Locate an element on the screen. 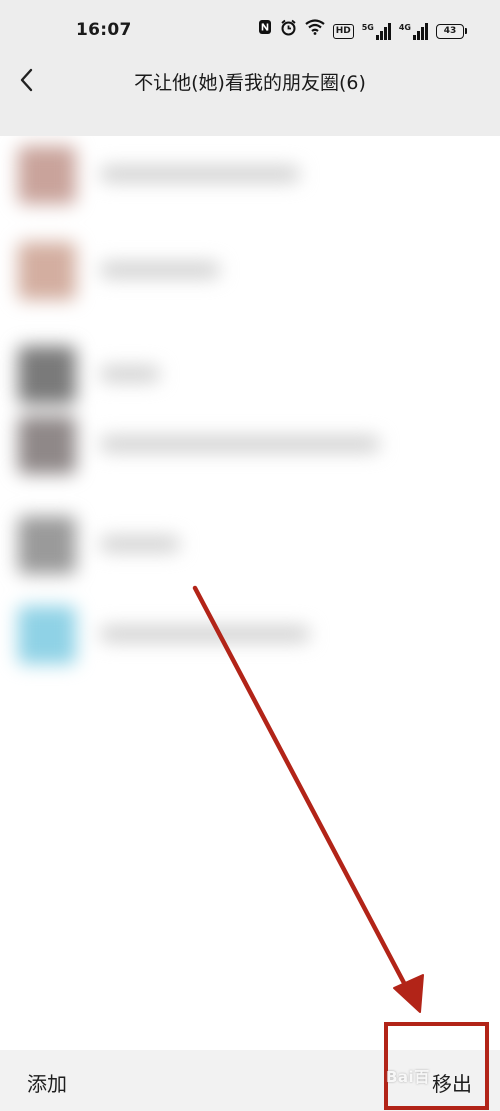 The width and height of the screenshot is (500, 1111). nav-bar: 不让他(她)看我的朋友圈(6) is located at coordinates (250, 81).